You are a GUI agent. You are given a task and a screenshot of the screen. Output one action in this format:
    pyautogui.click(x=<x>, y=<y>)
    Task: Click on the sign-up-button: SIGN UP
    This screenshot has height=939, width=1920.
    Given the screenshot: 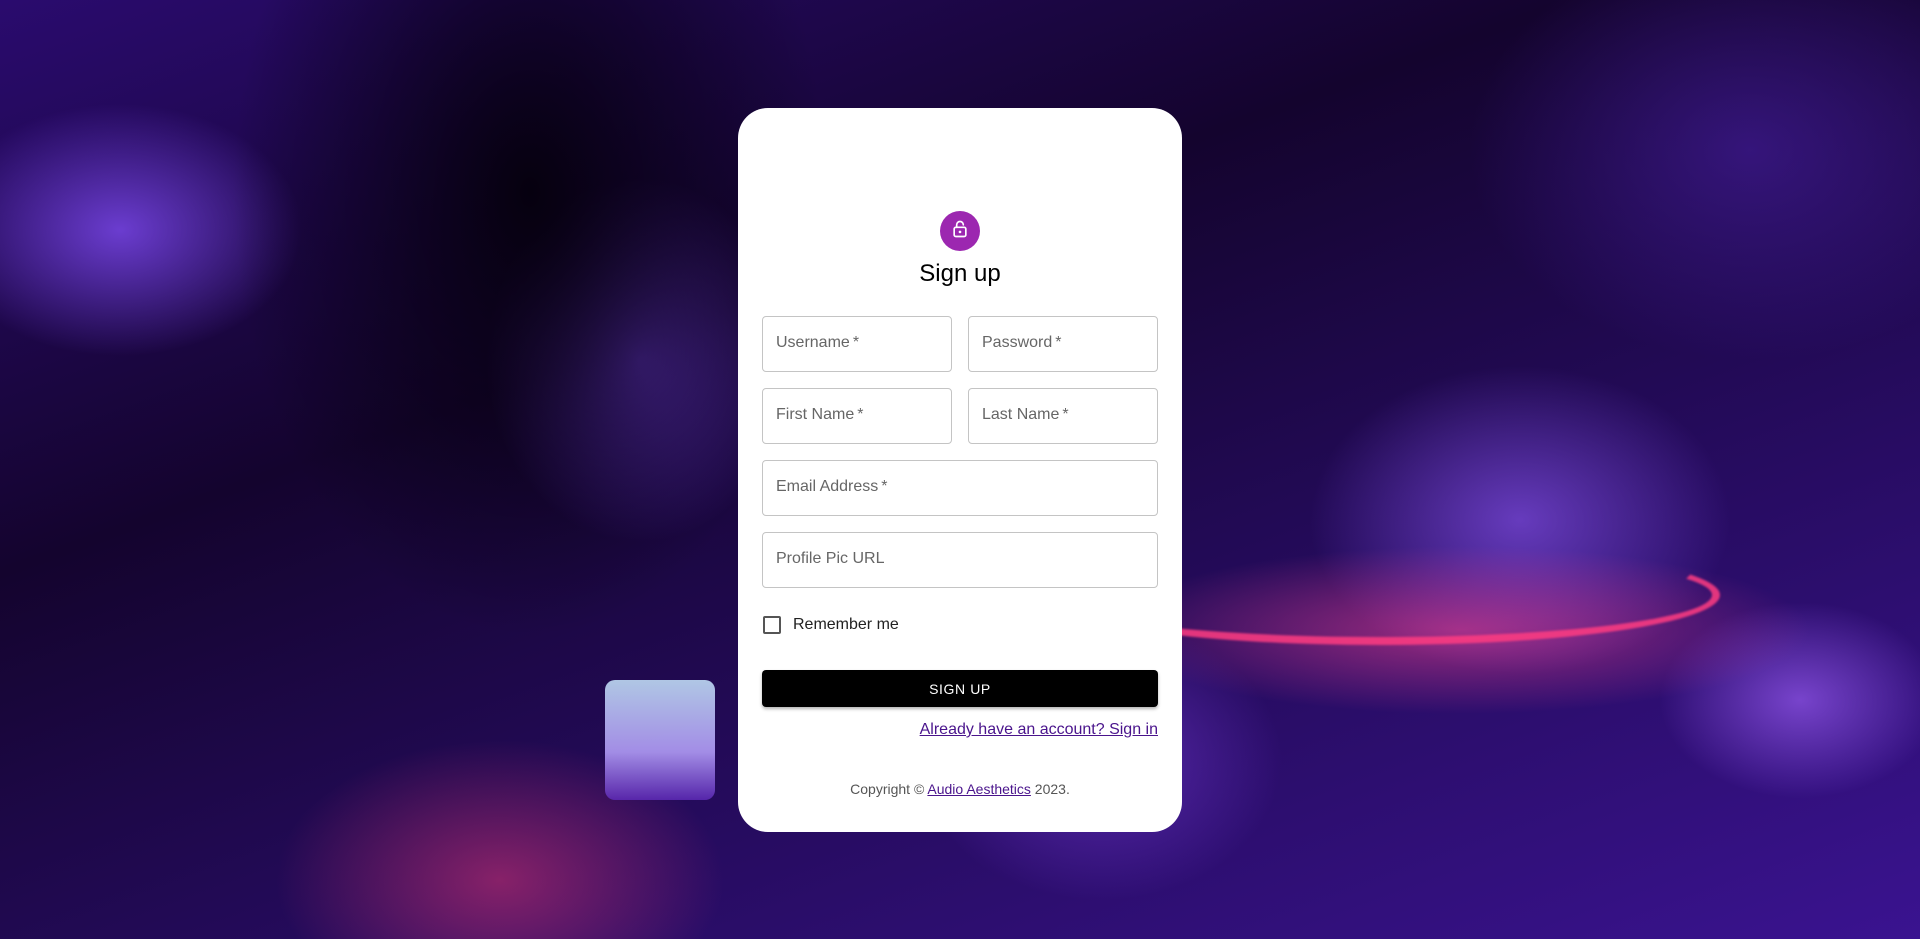 What is the action you would take?
    pyautogui.click(x=960, y=688)
    